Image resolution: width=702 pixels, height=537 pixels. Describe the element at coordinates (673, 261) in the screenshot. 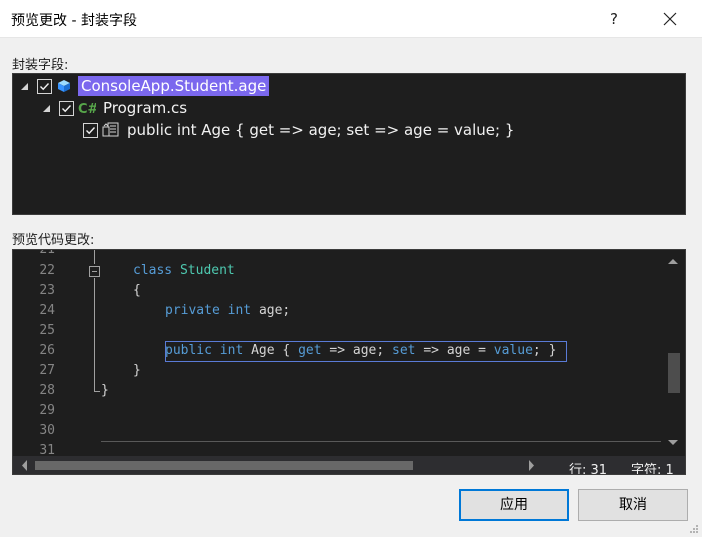

I see `scroll-up-icon` at that location.